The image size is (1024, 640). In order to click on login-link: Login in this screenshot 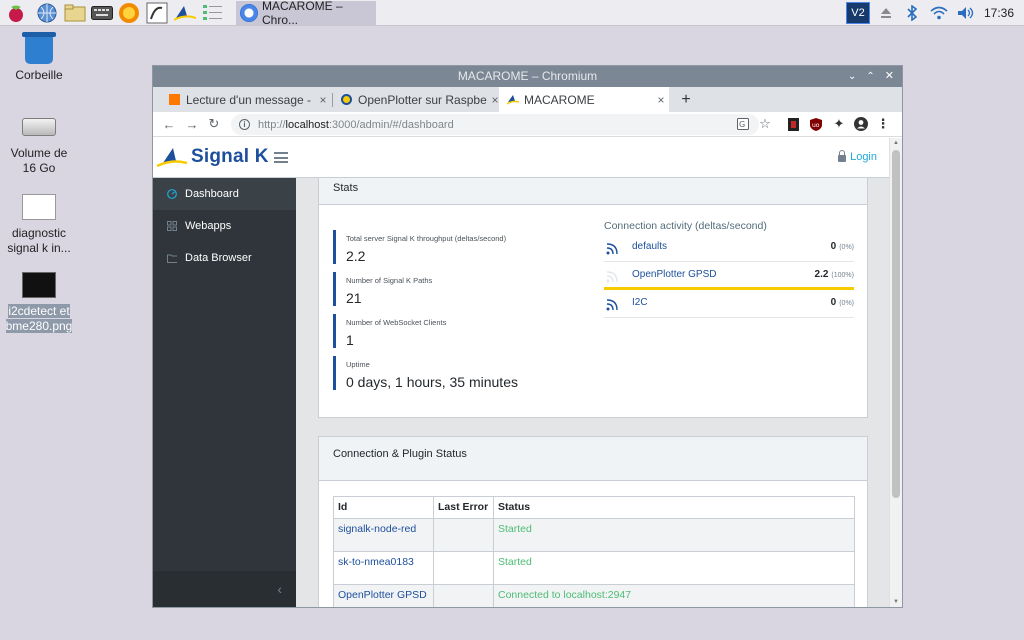, I will do `click(857, 156)`.